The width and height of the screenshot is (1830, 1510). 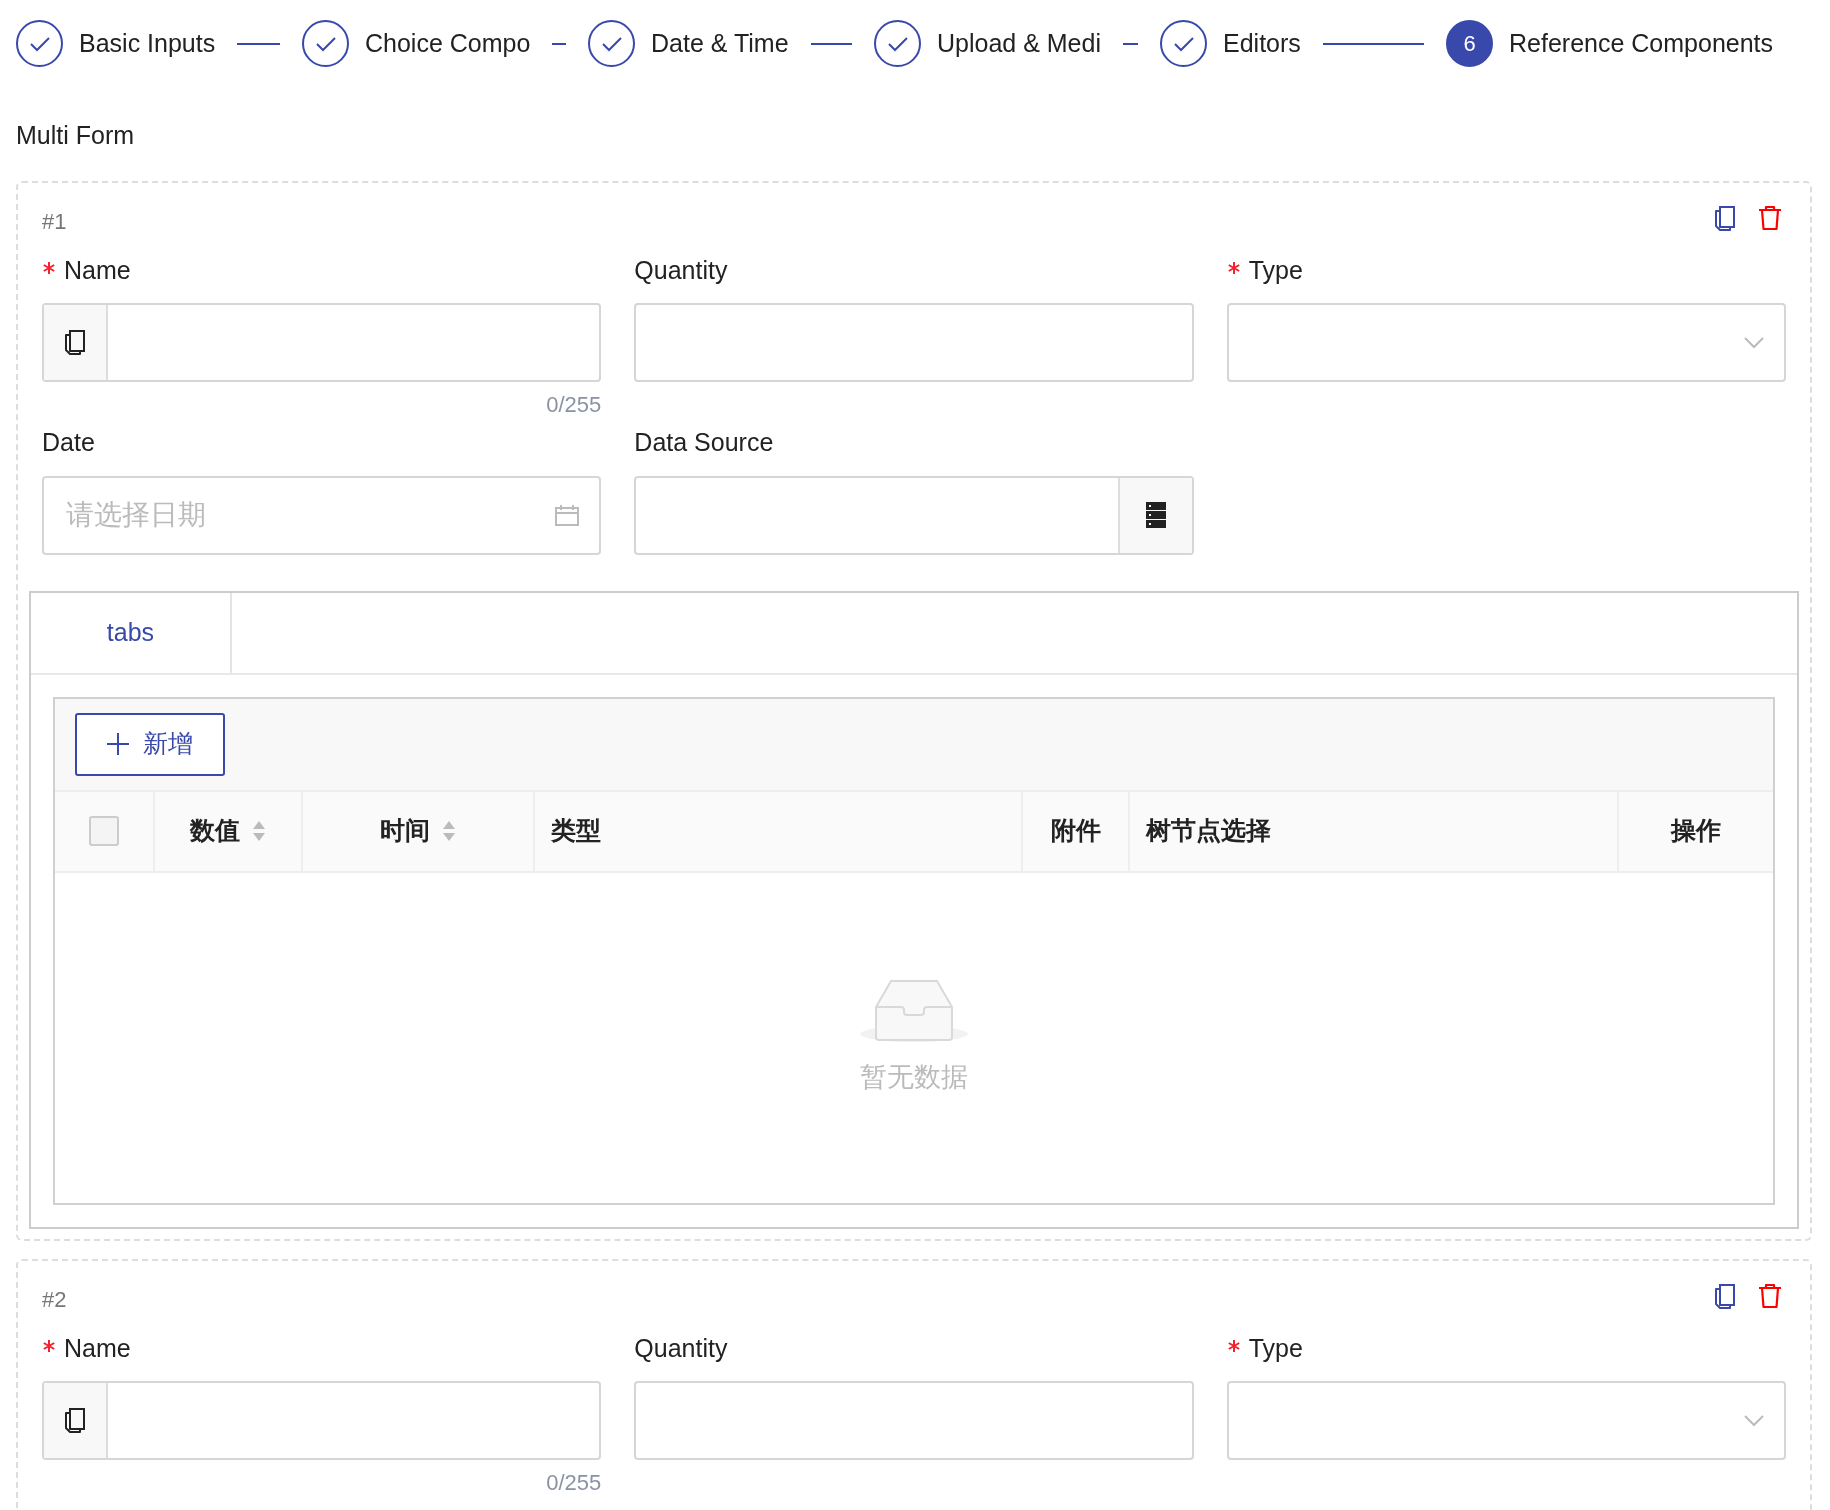 I want to click on empty-text: 暂无数据, so click(x=914, y=1078).